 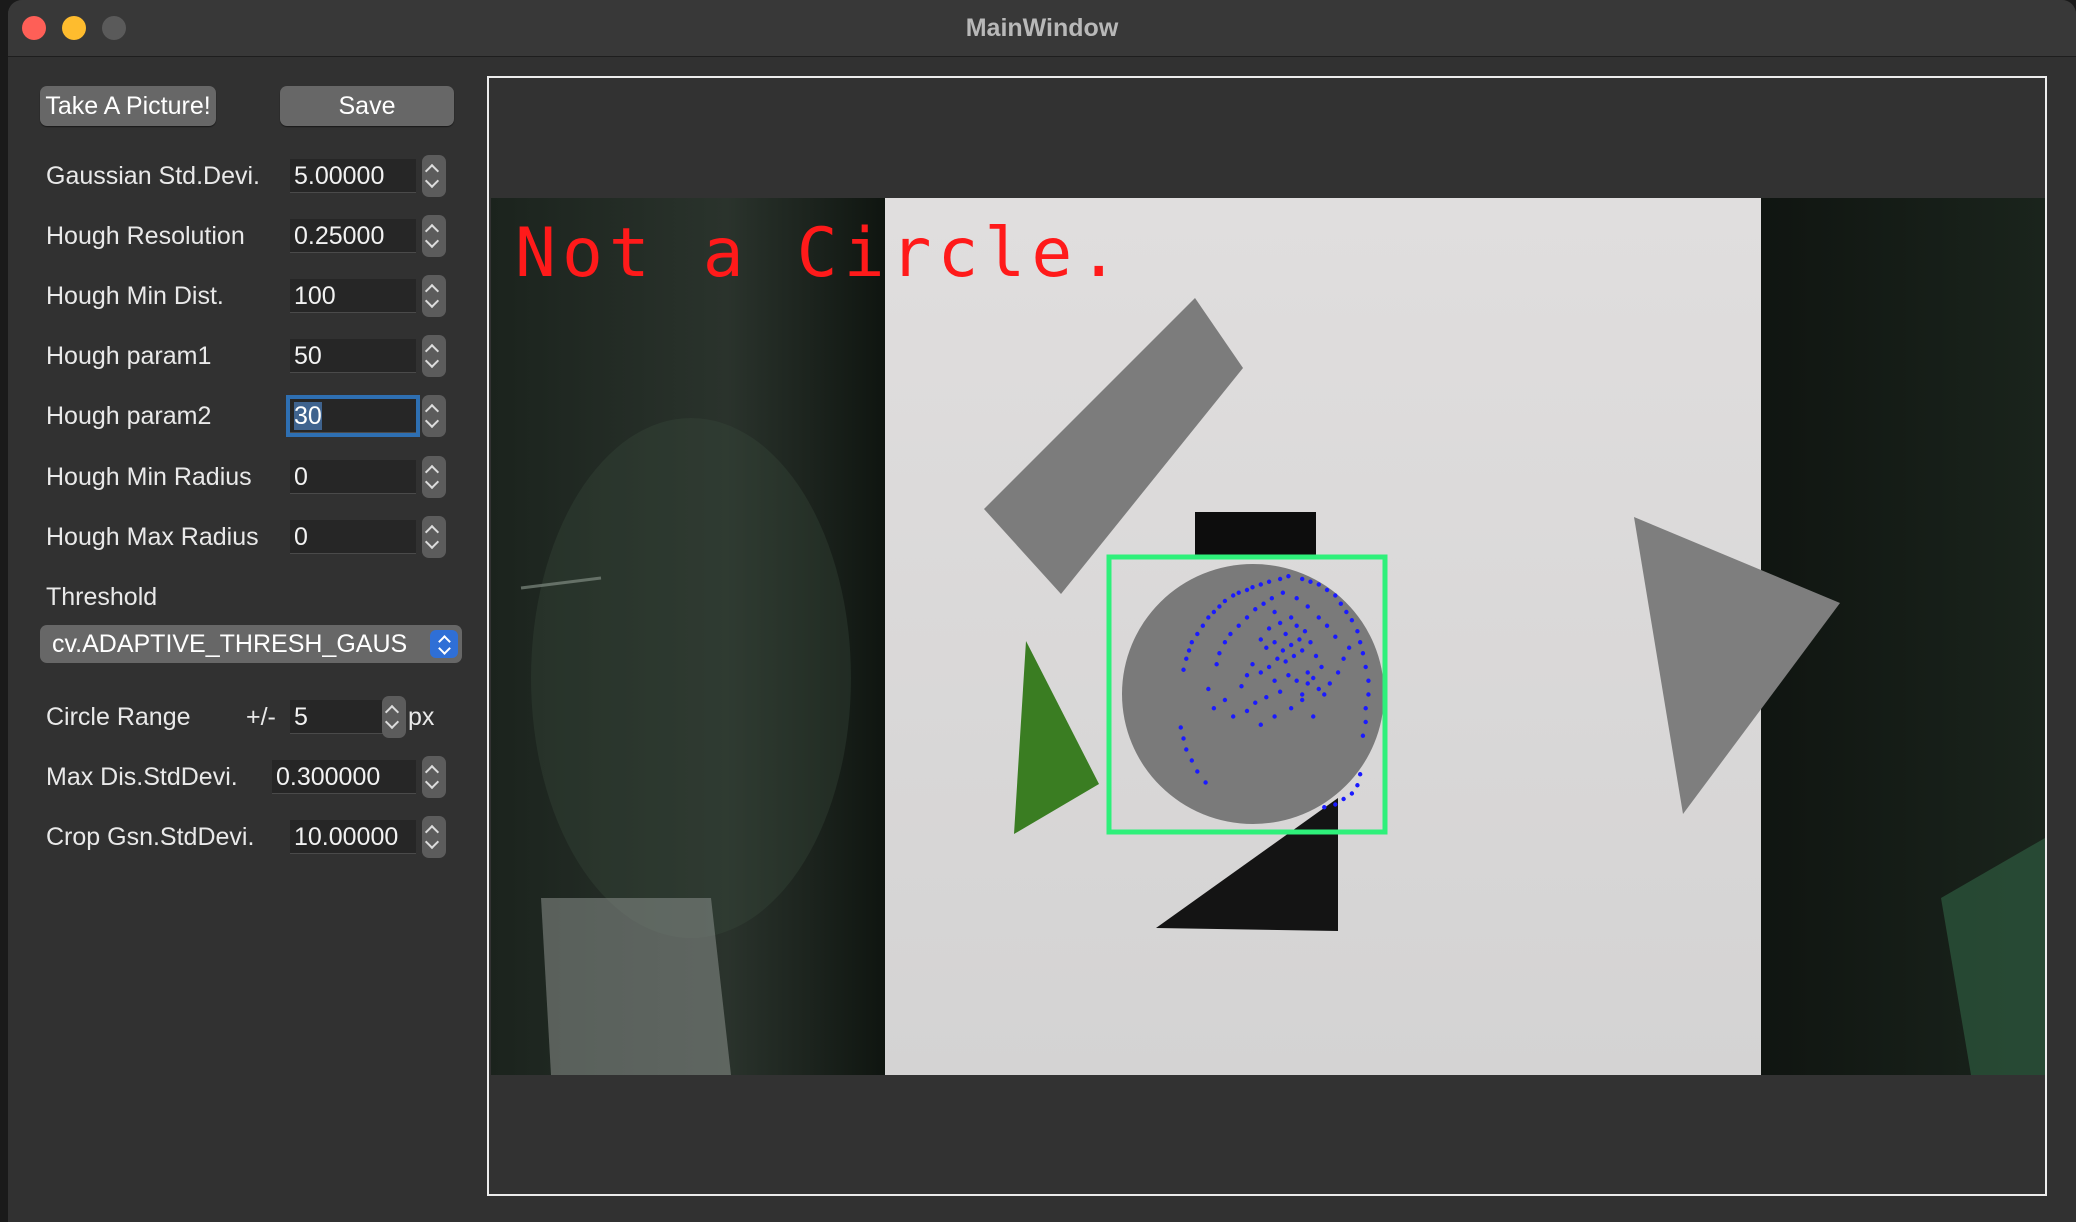 I want to click on hough-max-radius-label: Hough Max Radius, so click(x=152, y=537).